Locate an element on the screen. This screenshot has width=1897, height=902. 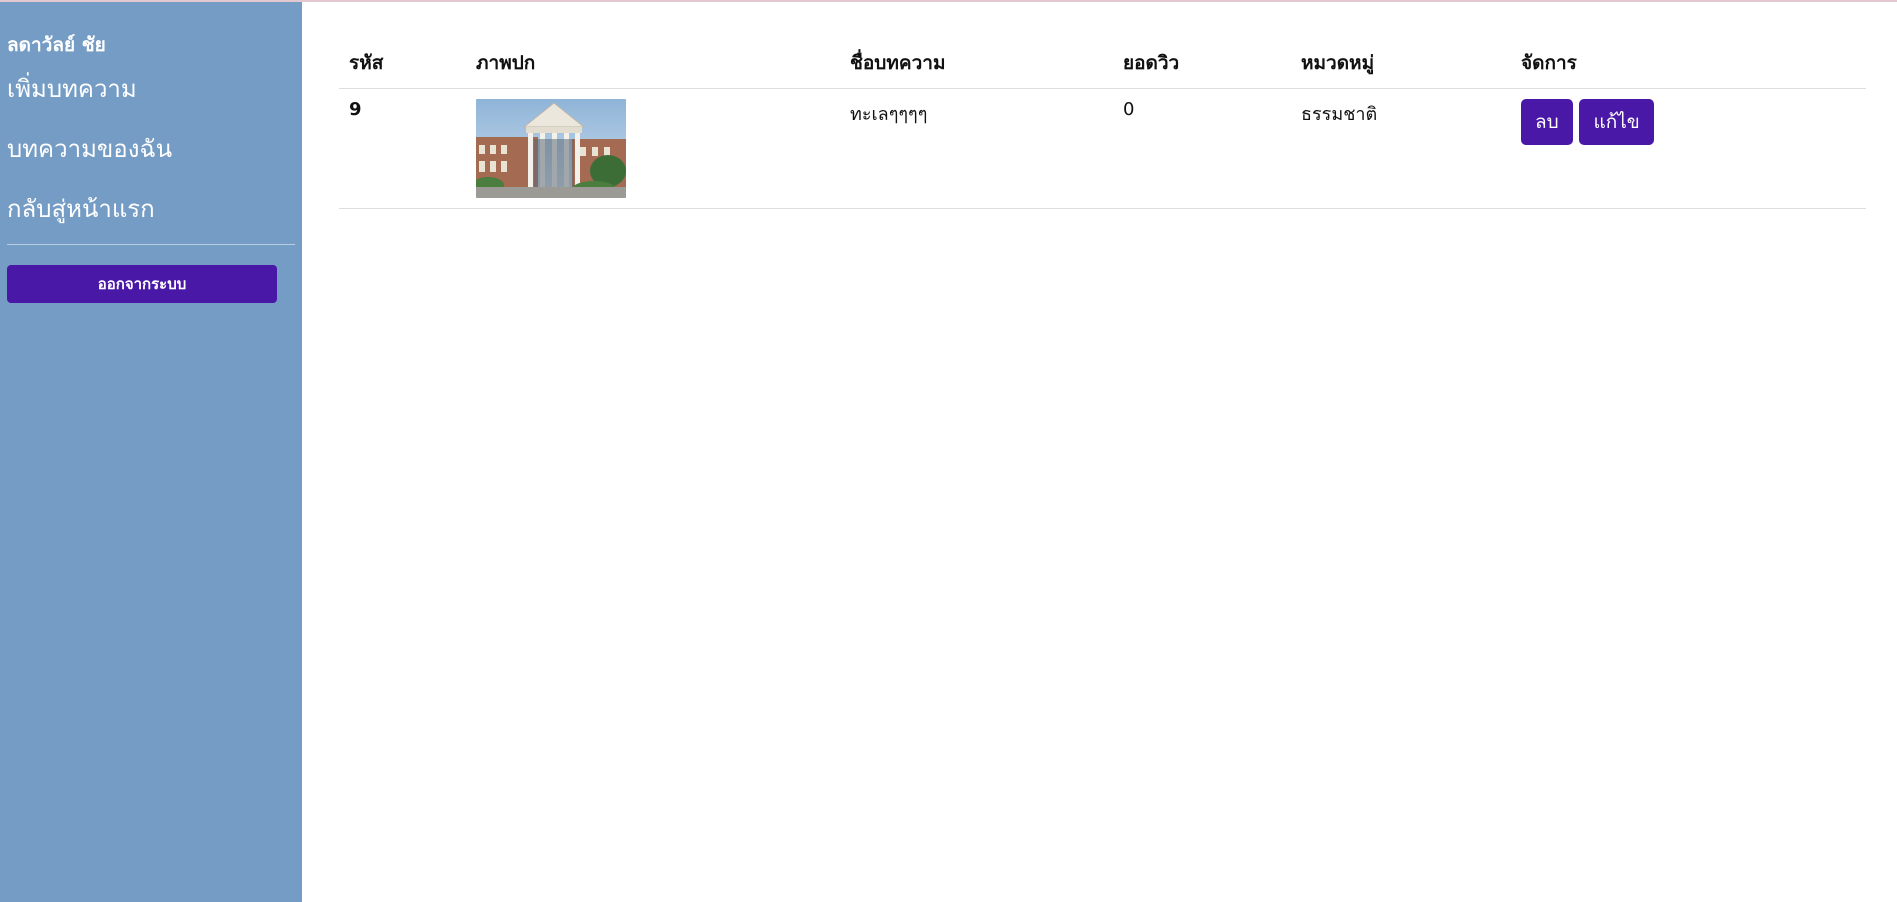
delete-button: ลบ is located at coordinates (1547, 122).